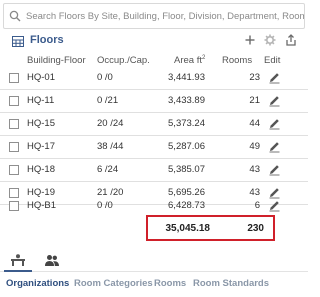 The height and width of the screenshot is (297, 320). Describe the element at coordinates (231, 283) in the screenshot. I see `nav-room-standards: Room Standards` at that location.